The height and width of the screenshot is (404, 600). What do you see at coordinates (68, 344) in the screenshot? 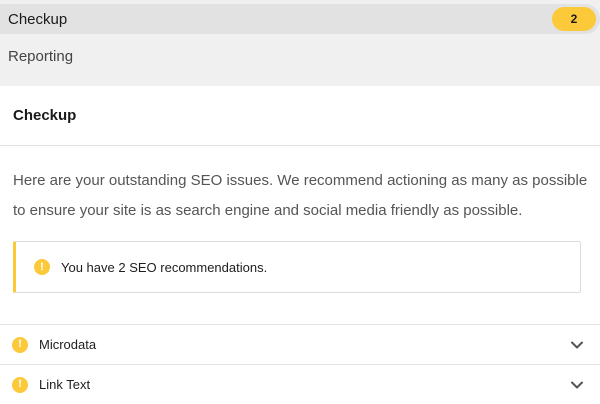
I see `issue-label: Microdata` at bounding box center [68, 344].